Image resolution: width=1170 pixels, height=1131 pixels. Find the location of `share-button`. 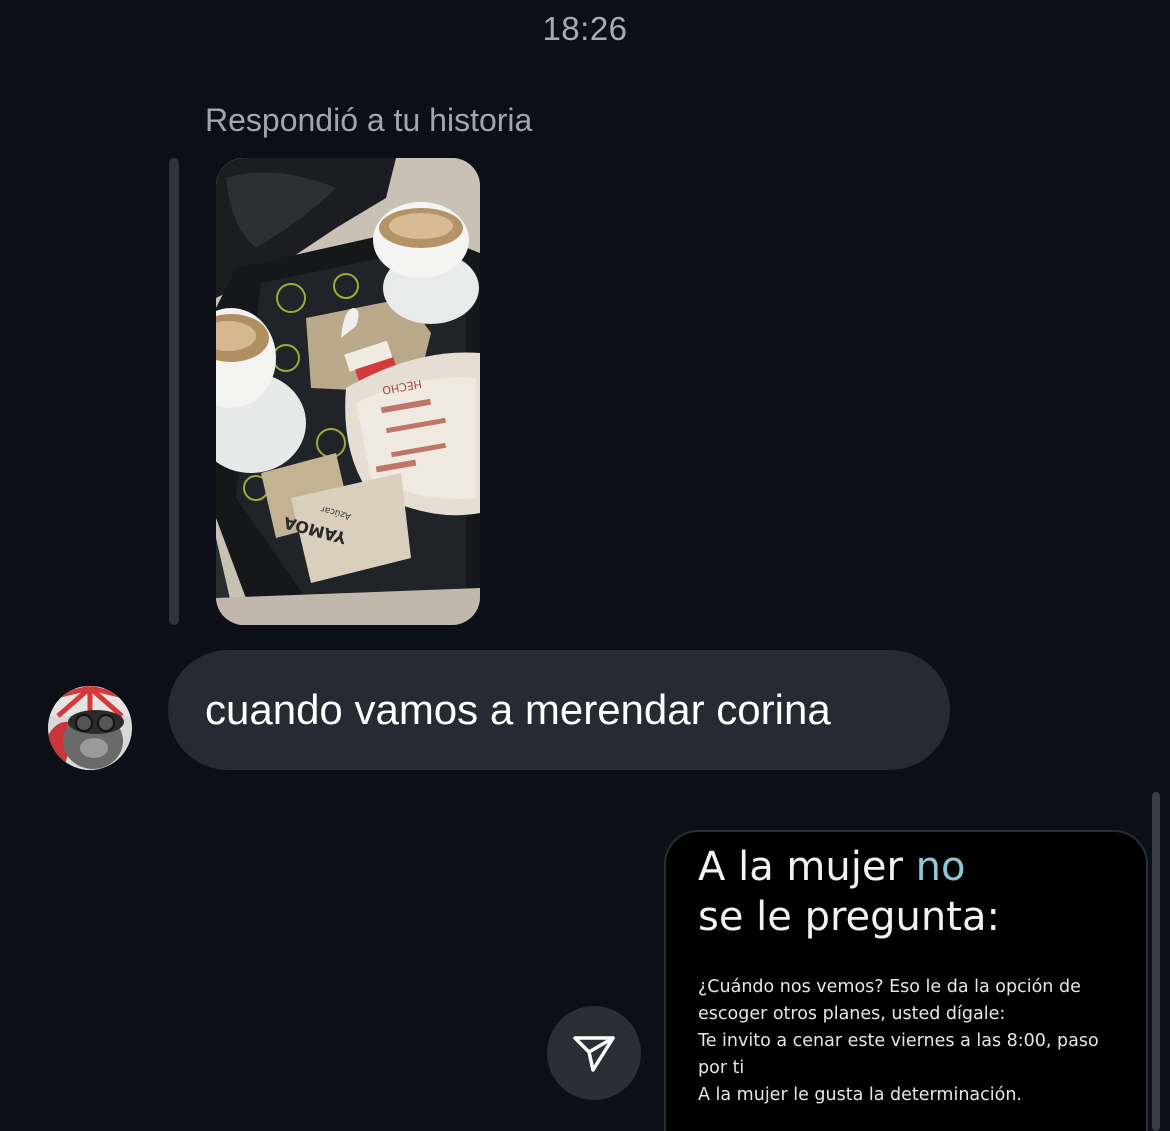

share-button is located at coordinates (594, 1053).